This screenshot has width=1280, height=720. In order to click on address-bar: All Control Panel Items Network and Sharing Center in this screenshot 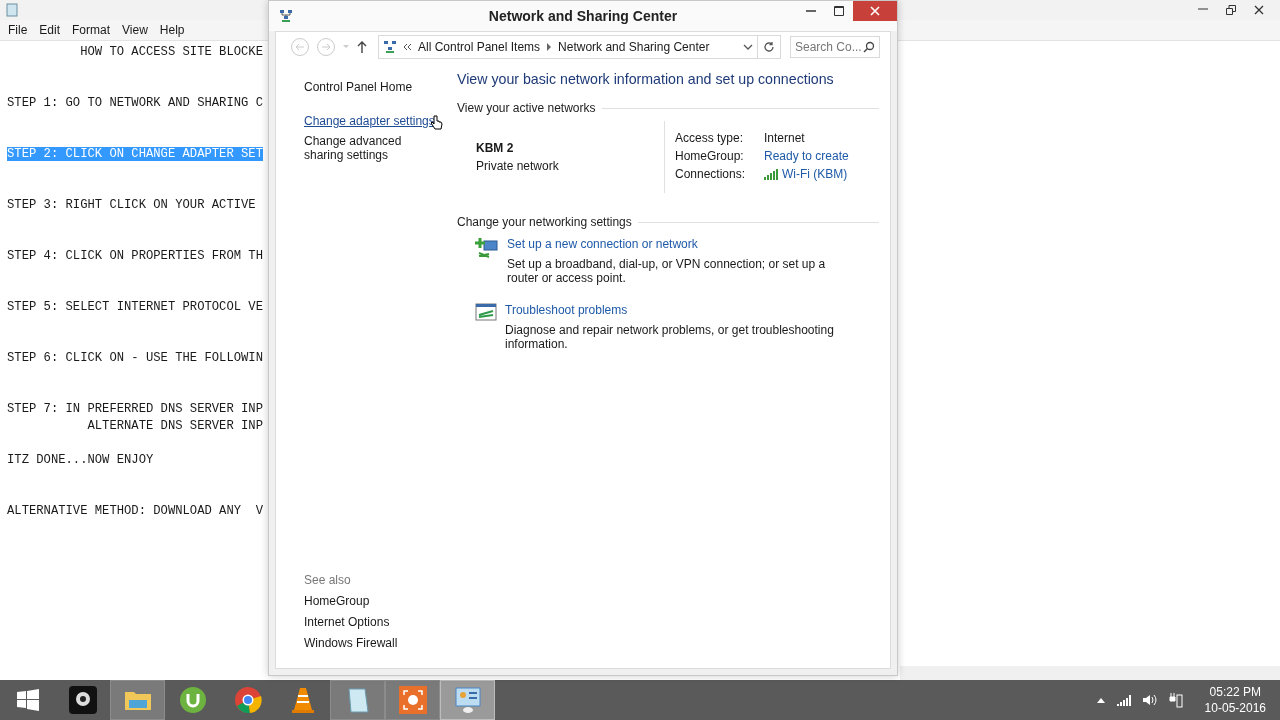, I will do `click(568, 47)`.